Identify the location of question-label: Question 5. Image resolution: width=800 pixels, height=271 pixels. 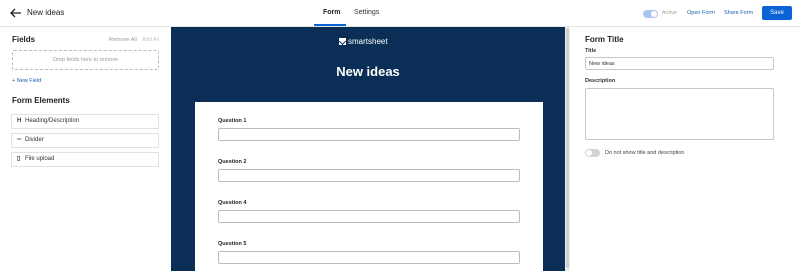
(232, 244).